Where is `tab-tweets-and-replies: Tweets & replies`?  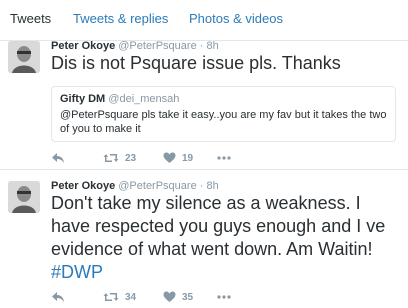
tab-tweets-and-replies: Tweets & replies is located at coordinates (120, 19).